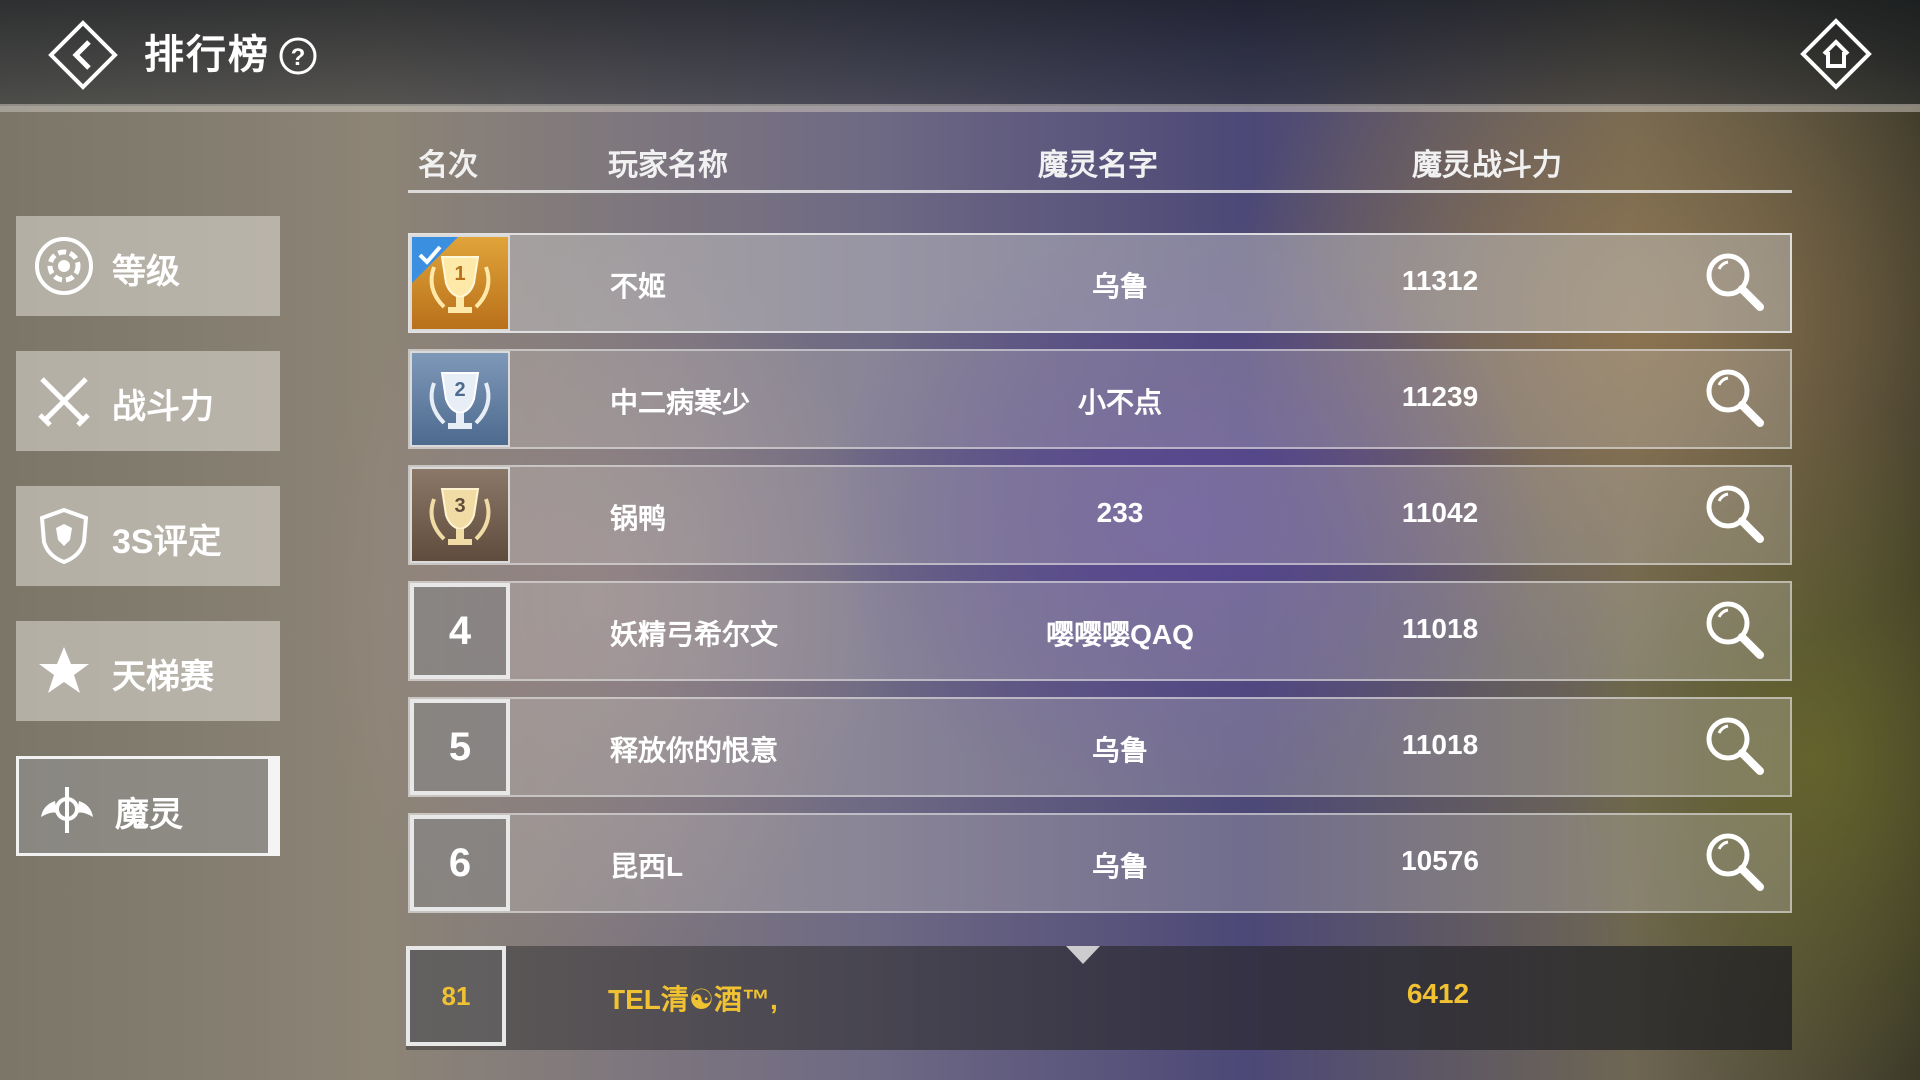  Describe the element at coordinates (1098, 165) in the screenshot. I see `column-header-spirit: 魔灵名字` at that location.